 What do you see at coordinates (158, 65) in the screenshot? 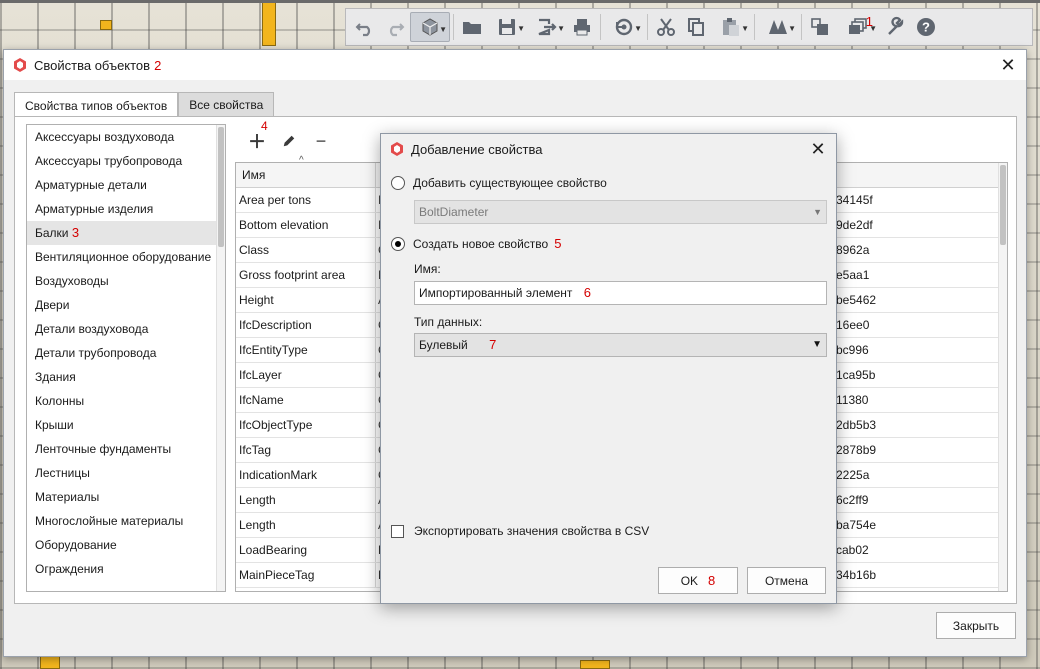
I see `marker-2: 2` at bounding box center [158, 65].